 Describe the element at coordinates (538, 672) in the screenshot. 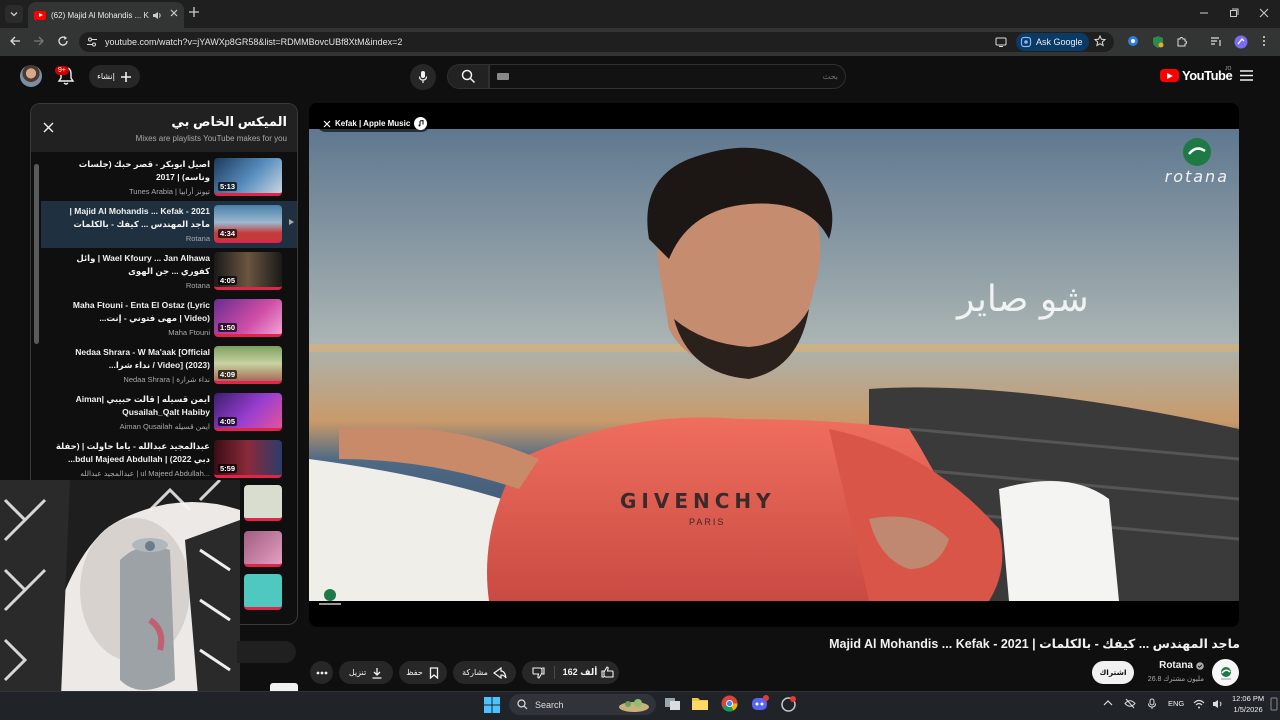

I see `dislike-button` at that location.